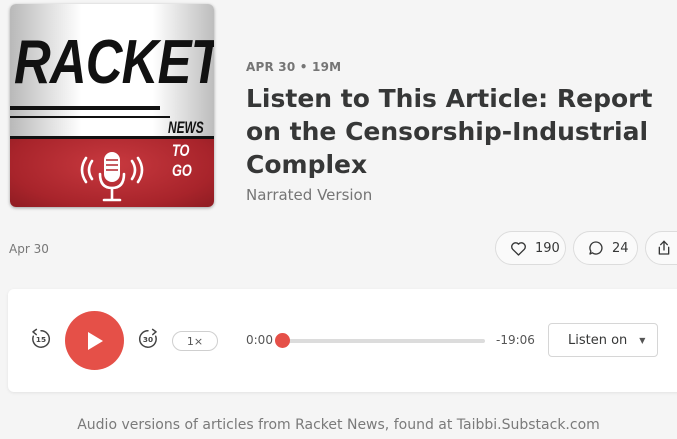 Image resolution: width=677 pixels, height=439 pixels. I want to click on heart-icon, so click(518, 248).